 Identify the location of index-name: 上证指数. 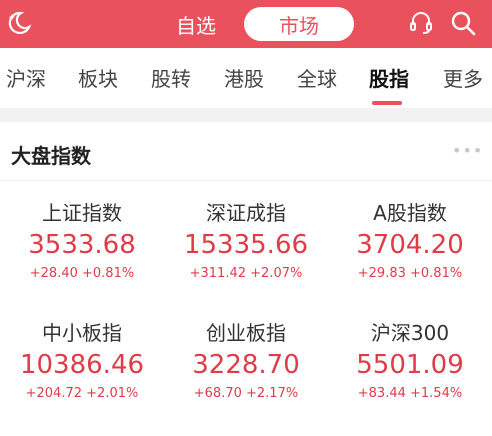
(82, 213).